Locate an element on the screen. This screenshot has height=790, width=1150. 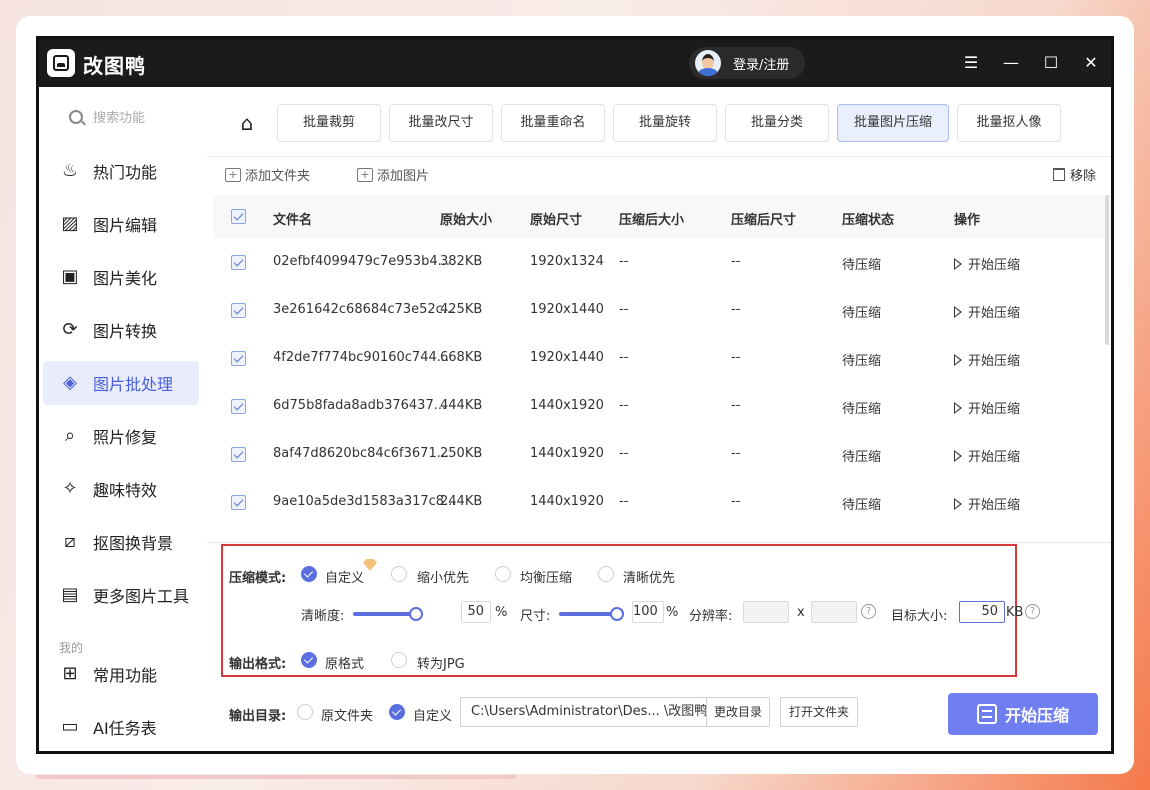
output-label-original-folder: 原文件夹 is located at coordinates (347, 714).